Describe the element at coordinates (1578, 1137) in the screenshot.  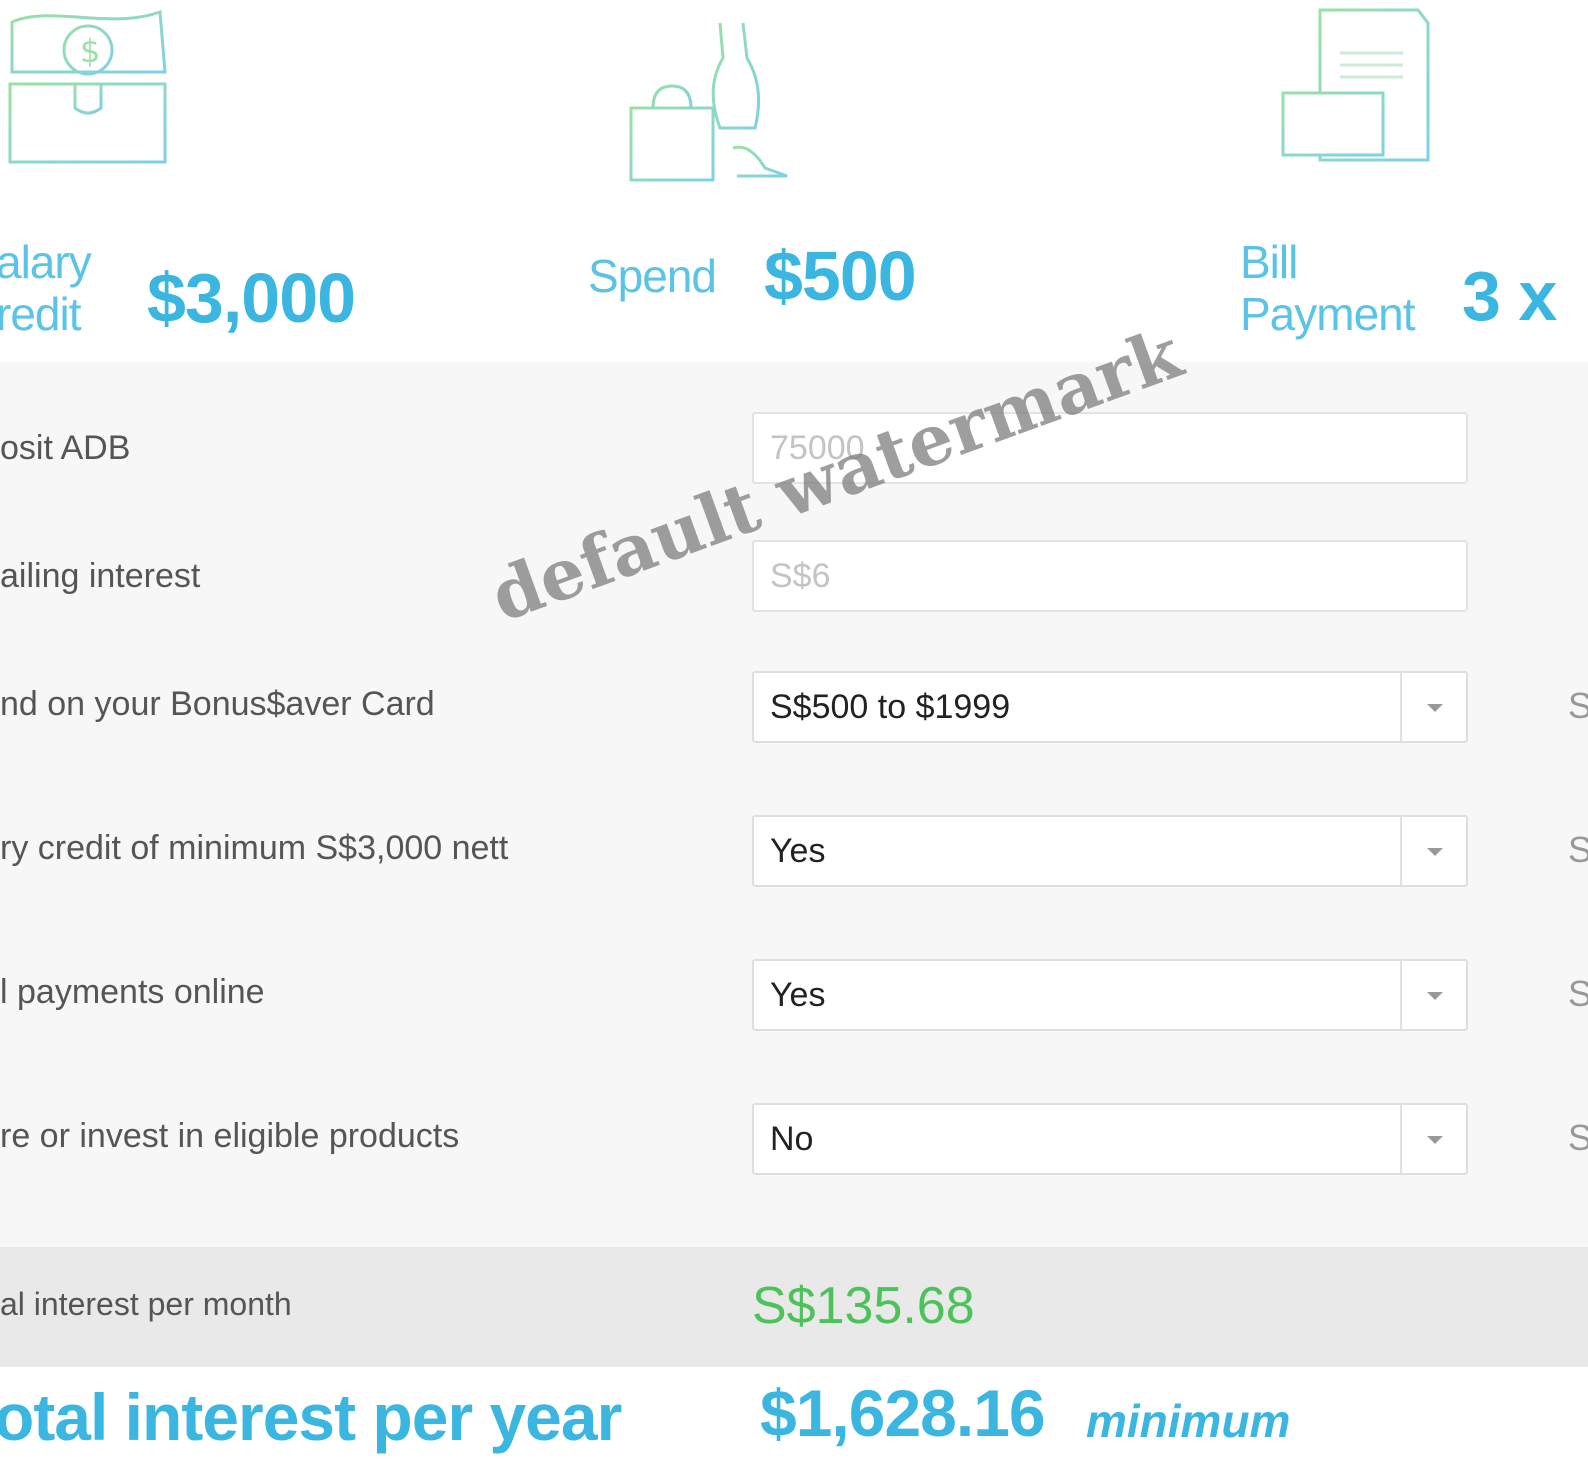
I see `insure-invest-result: S` at that location.